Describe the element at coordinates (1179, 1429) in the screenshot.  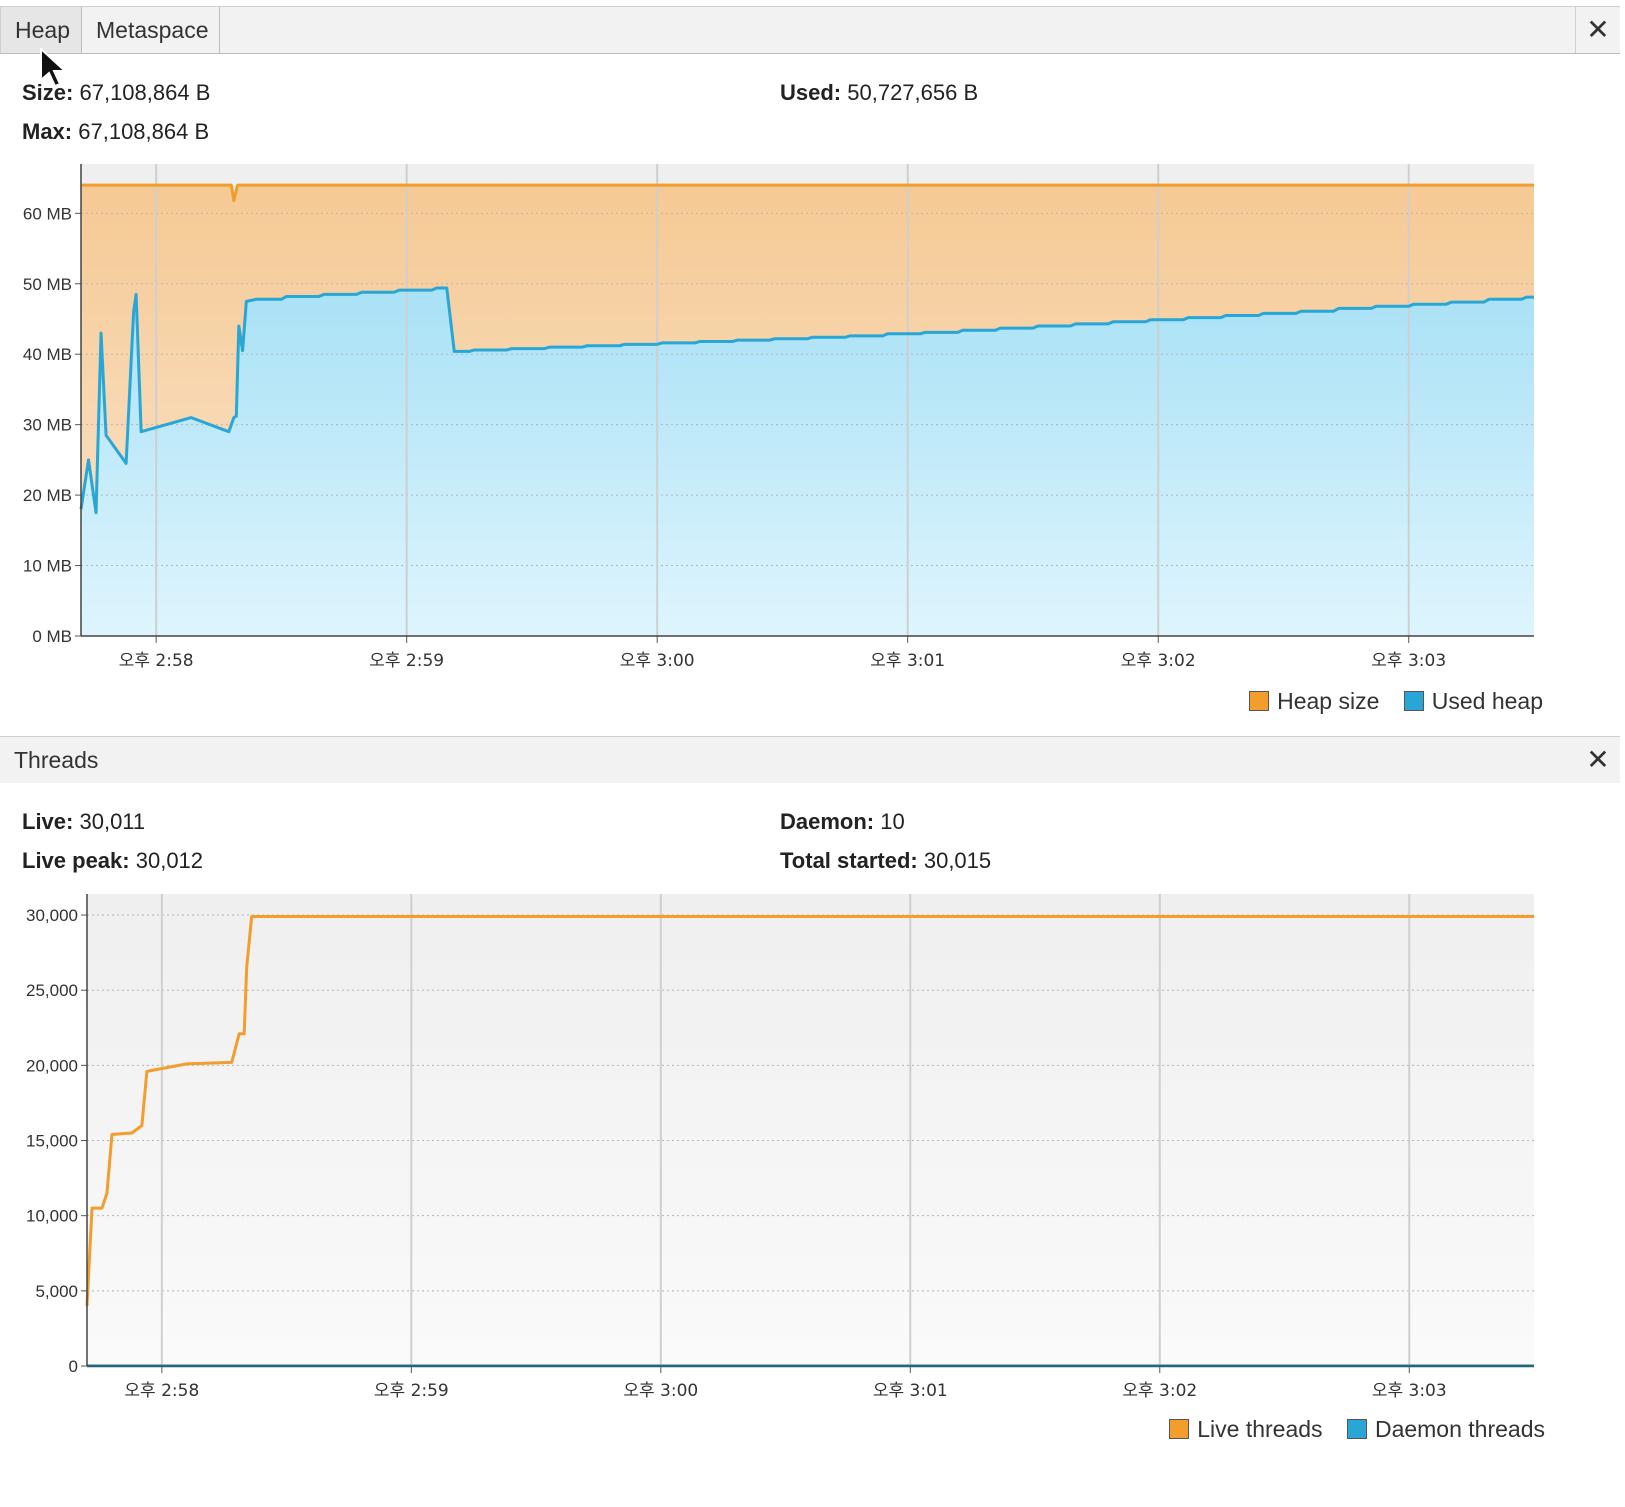
I see `live-threads-swatch` at that location.